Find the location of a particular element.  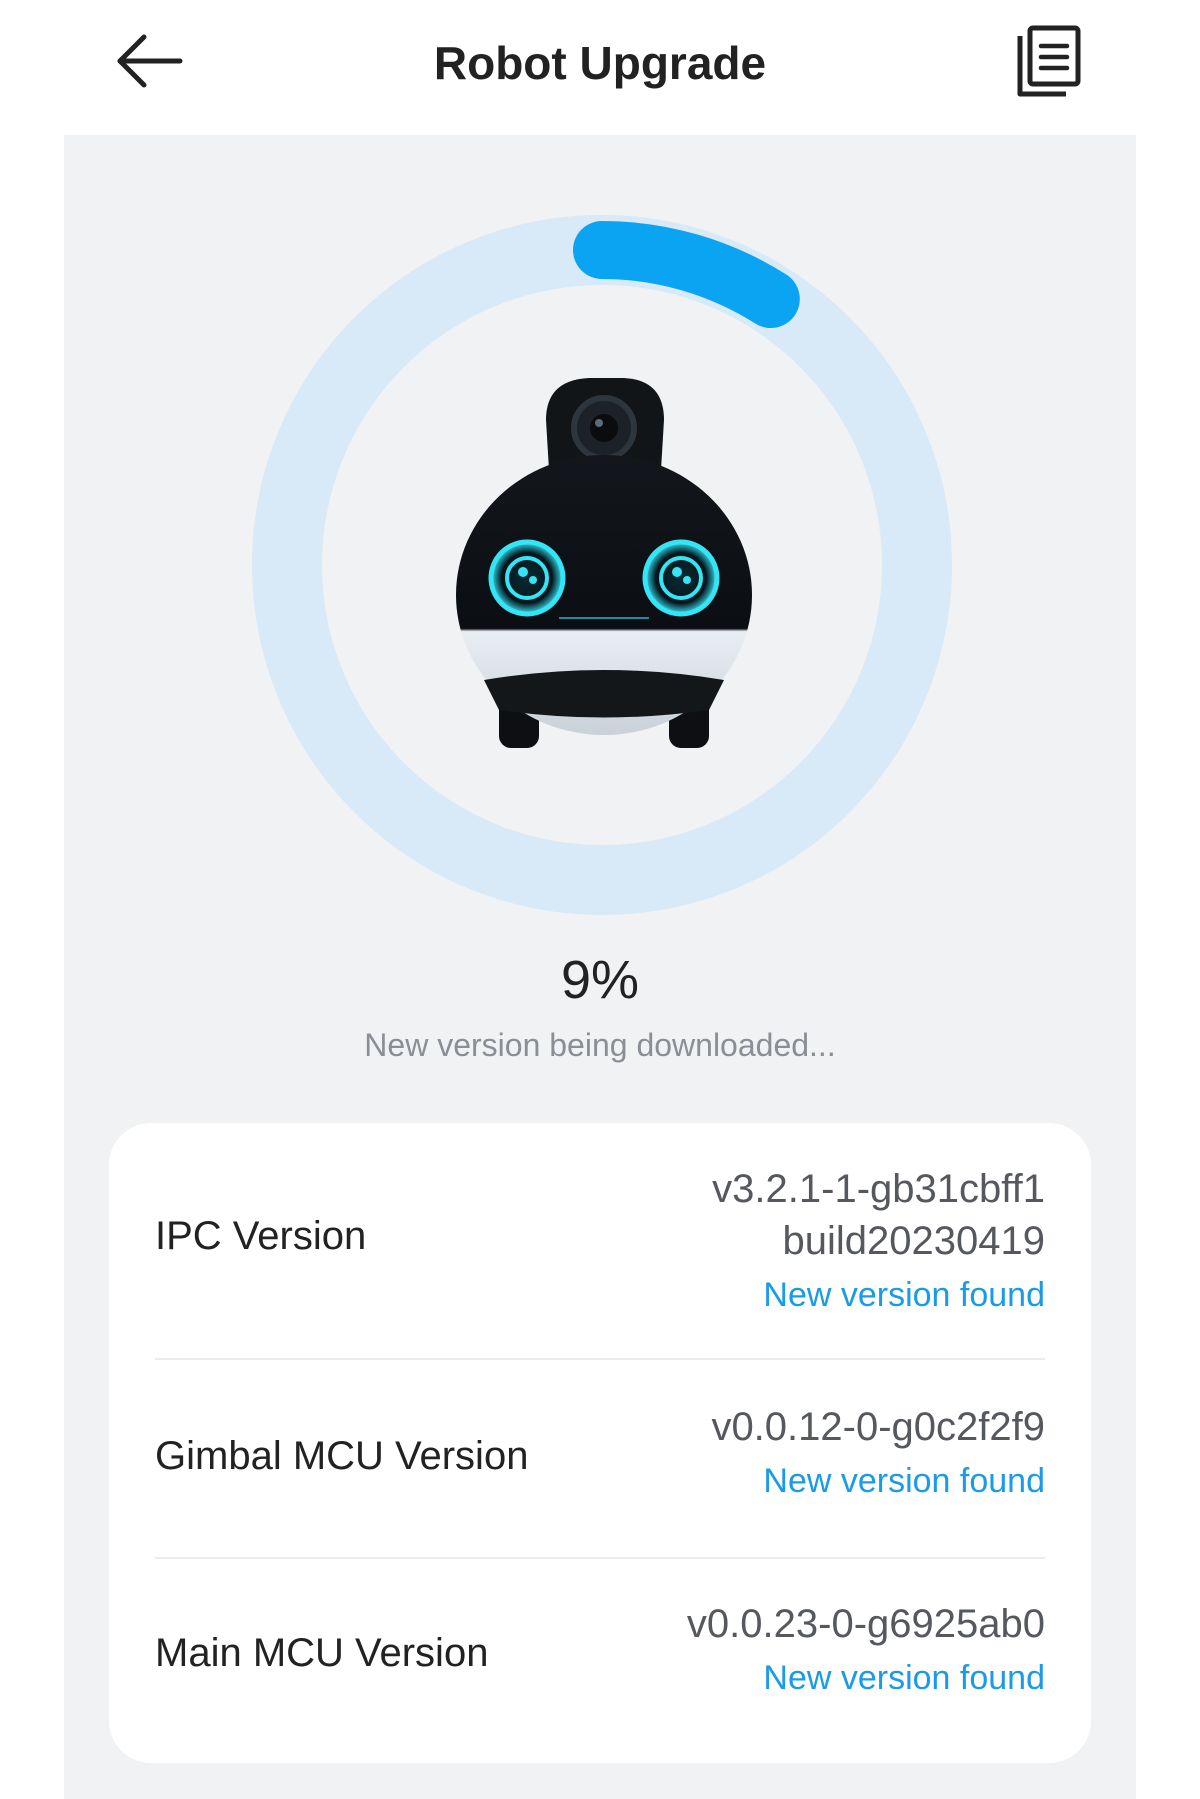

version-value: v0.0.23-0-g6925ab0 is located at coordinates (865, 1624).